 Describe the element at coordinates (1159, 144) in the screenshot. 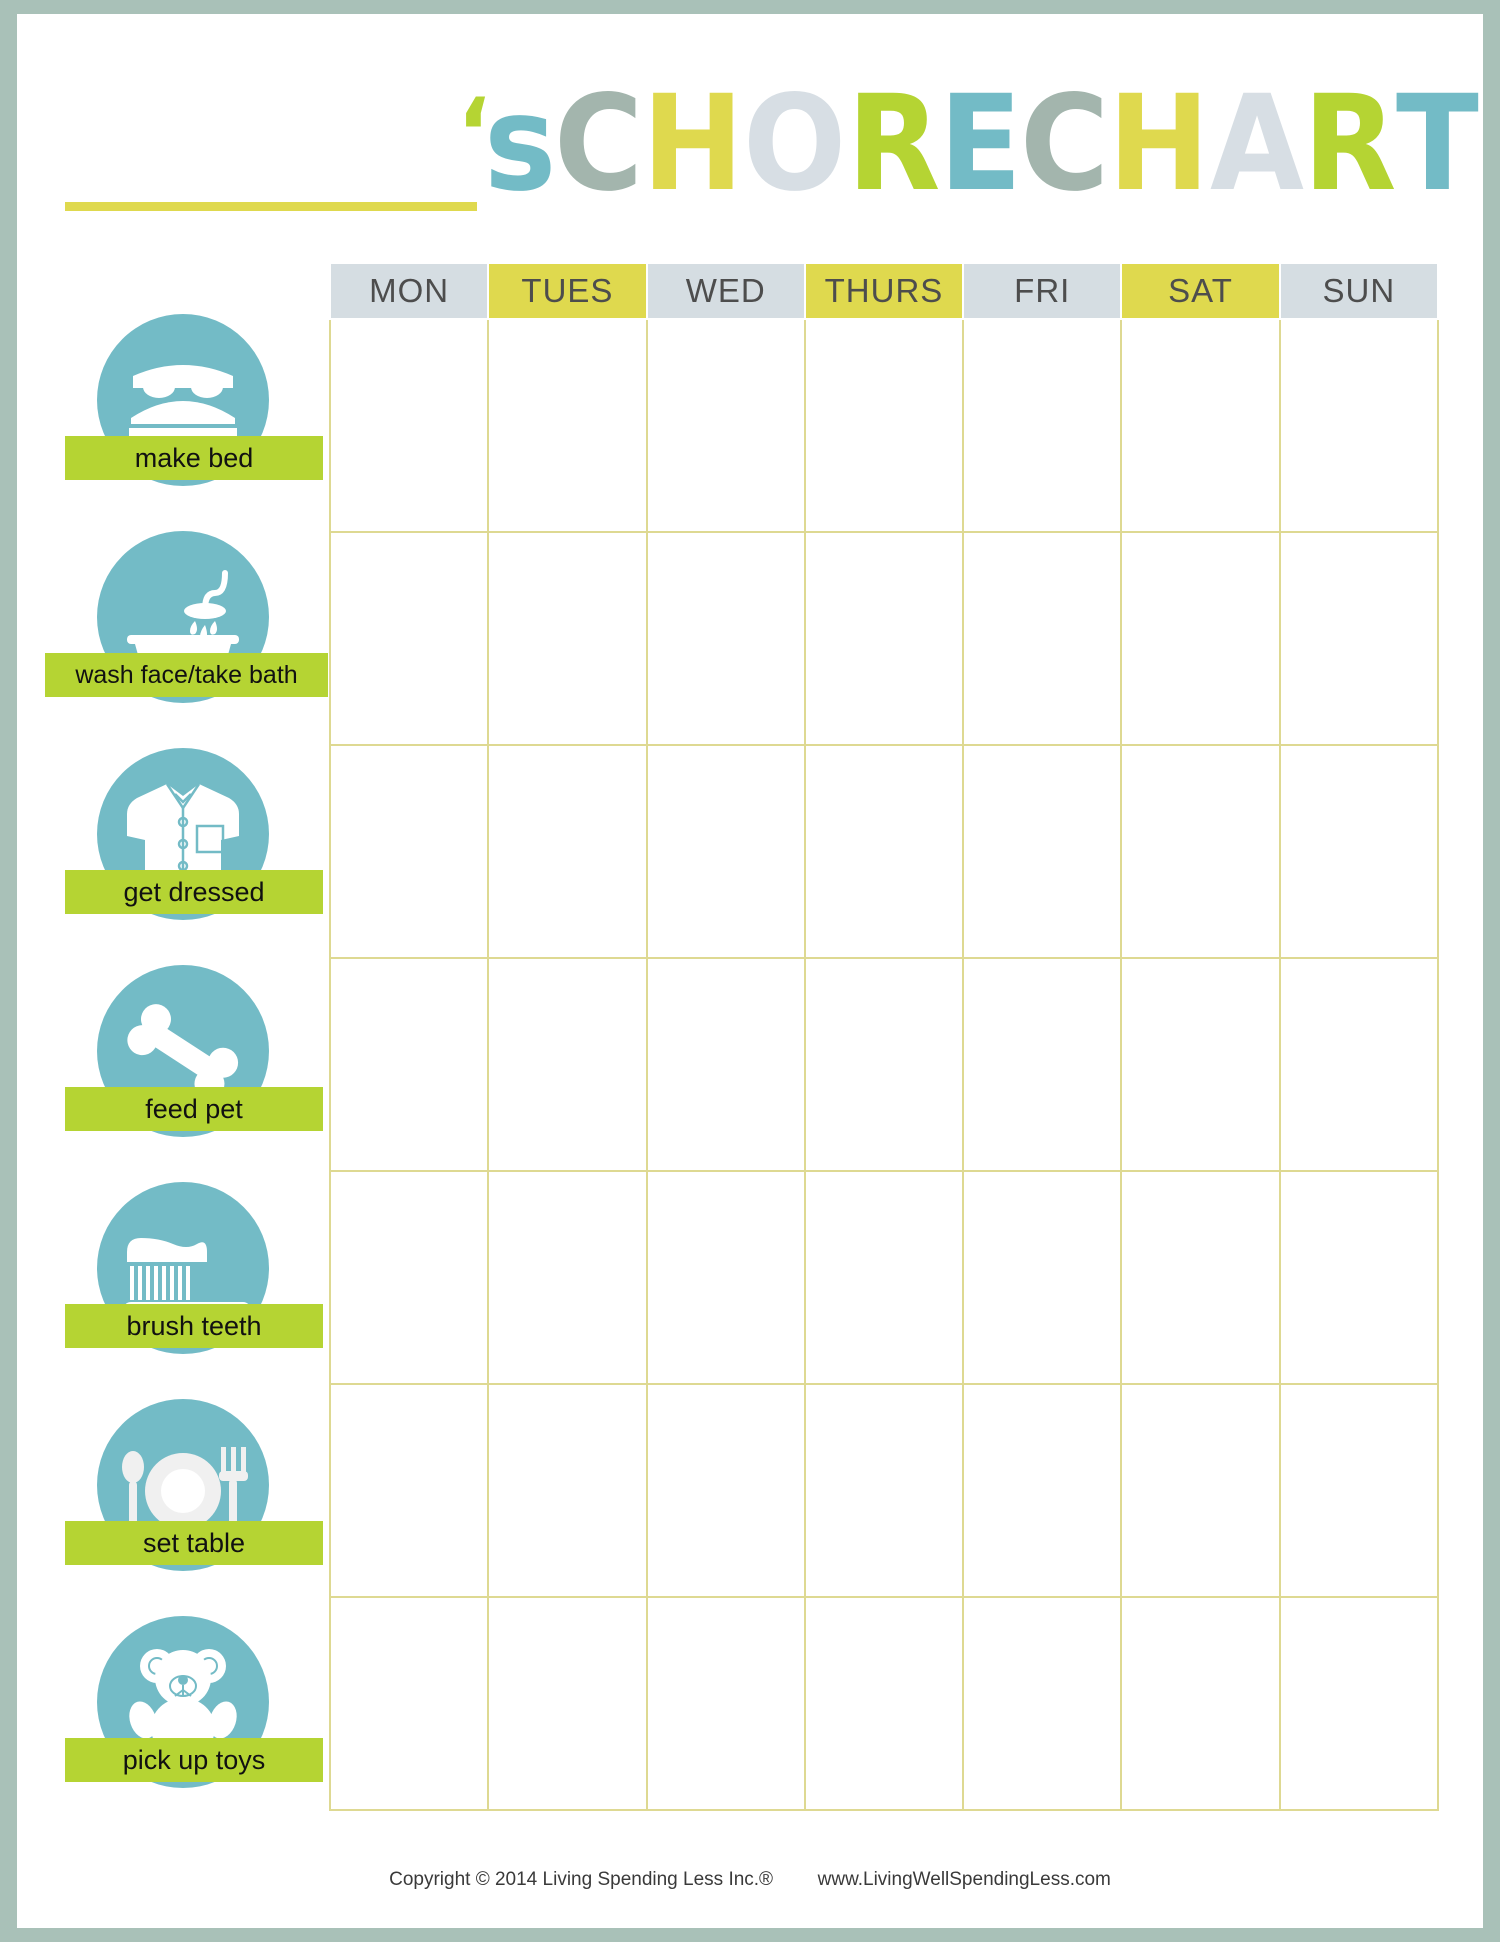

I see `title-letter-8: H` at that location.